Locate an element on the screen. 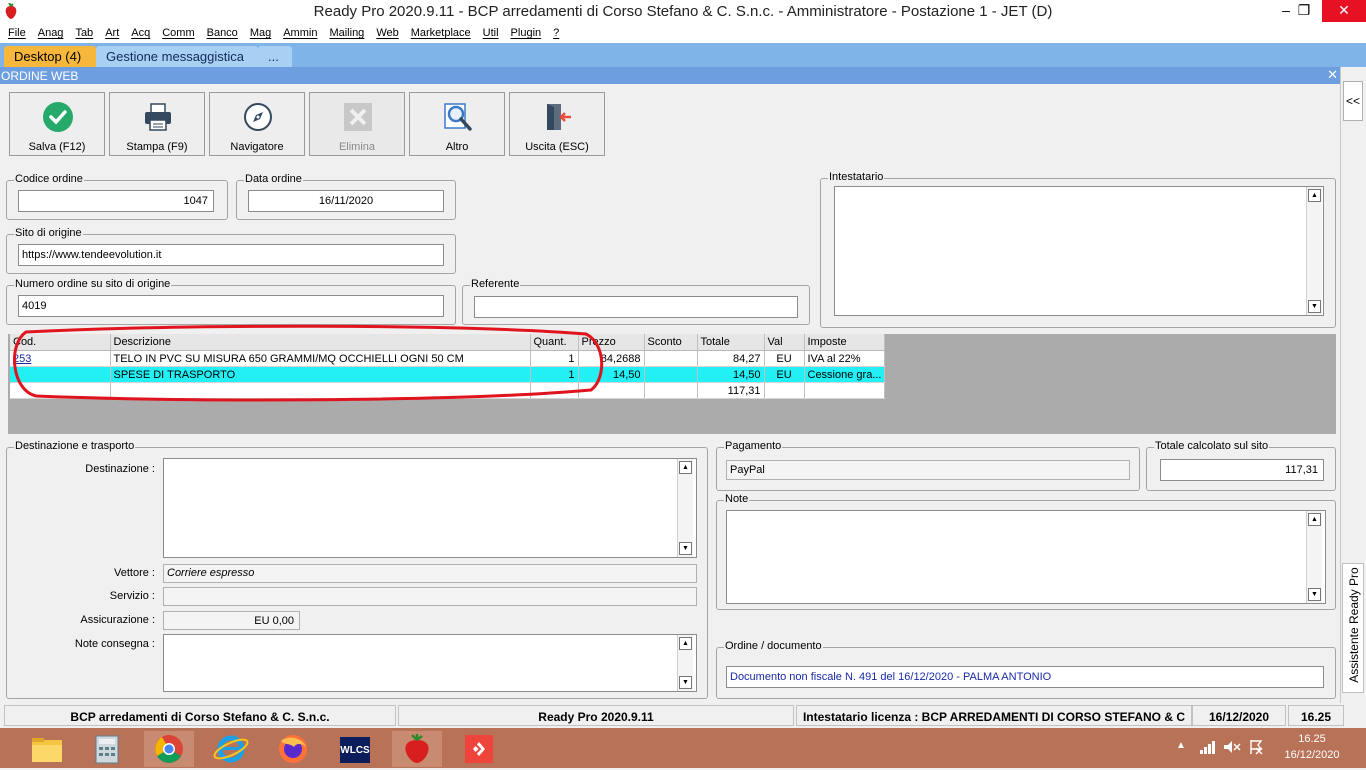 This screenshot has width=1366, height=770. taskbar: WLCS ▲ 16.25 16/12/2020 is located at coordinates (683, 748).